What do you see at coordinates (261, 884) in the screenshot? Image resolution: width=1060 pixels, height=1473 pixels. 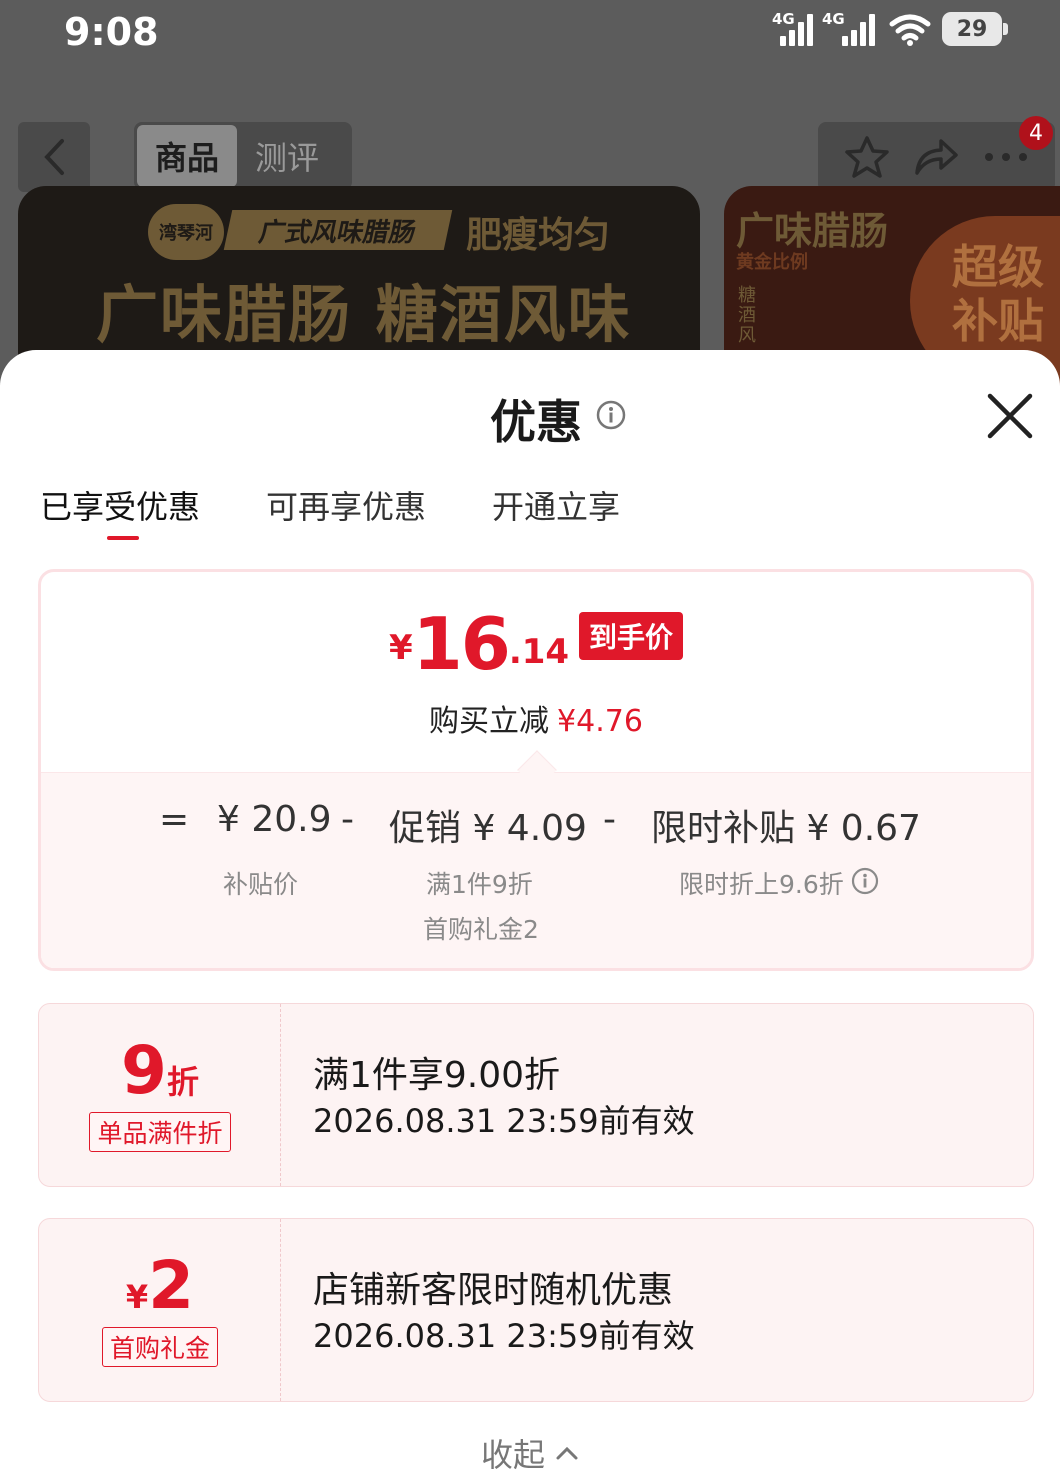 I see `base-price-label: 补贴价` at bounding box center [261, 884].